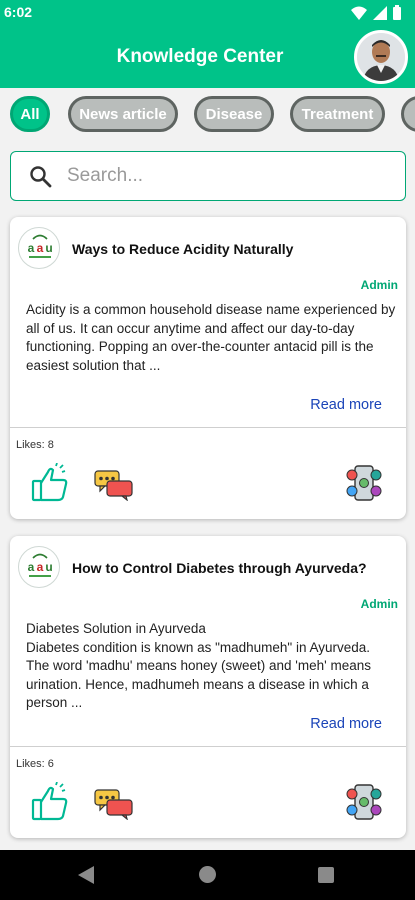 This screenshot has height=900, width=415. Describe the element at coordinates (207, 13) in the screenshot. I see `status-bar: 6:02` at that location.